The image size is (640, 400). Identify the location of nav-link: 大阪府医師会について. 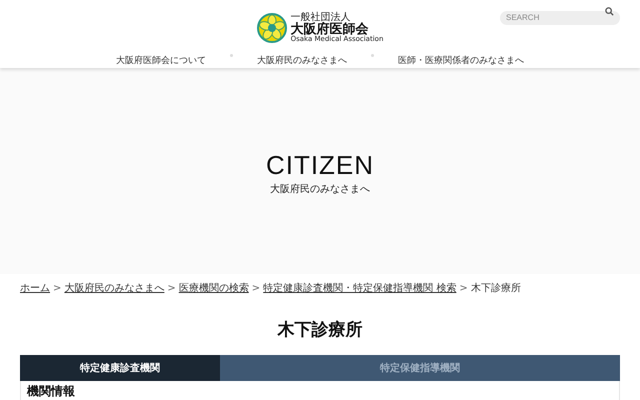
(161, 60).